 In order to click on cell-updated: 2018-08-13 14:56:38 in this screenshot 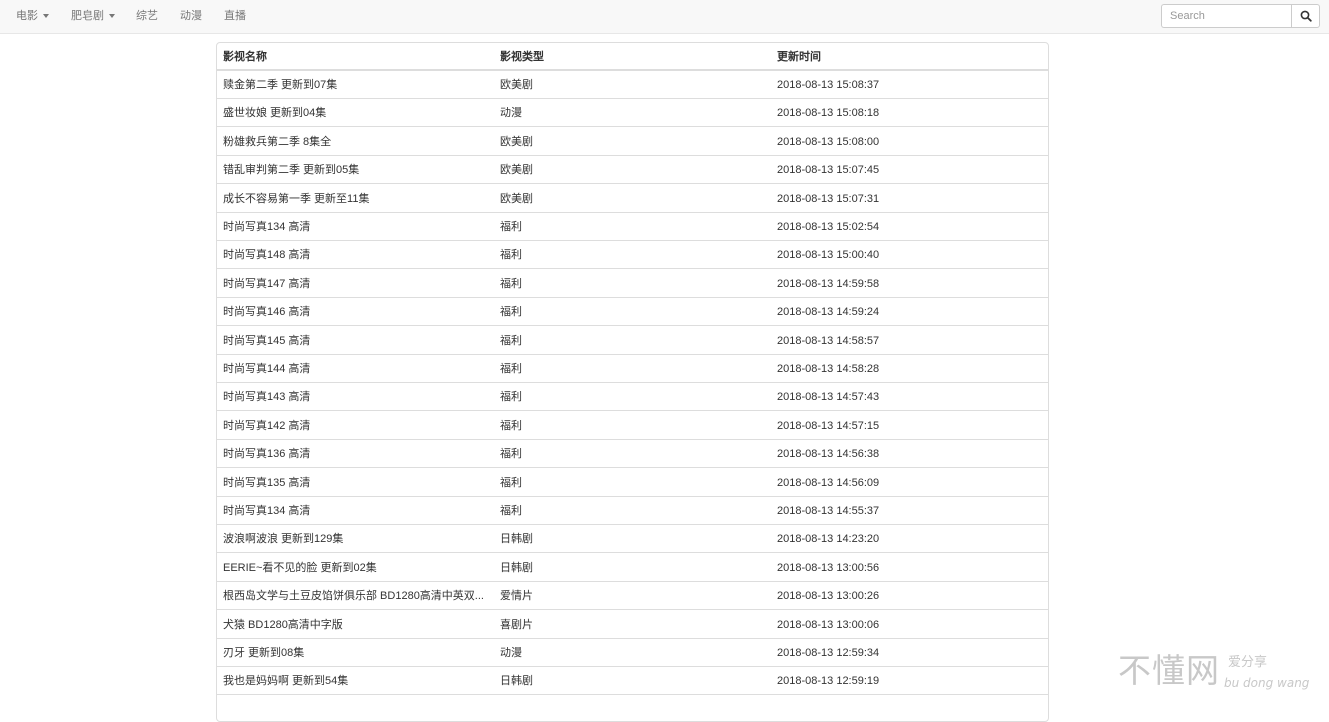, I will do `click(828, 454)`.